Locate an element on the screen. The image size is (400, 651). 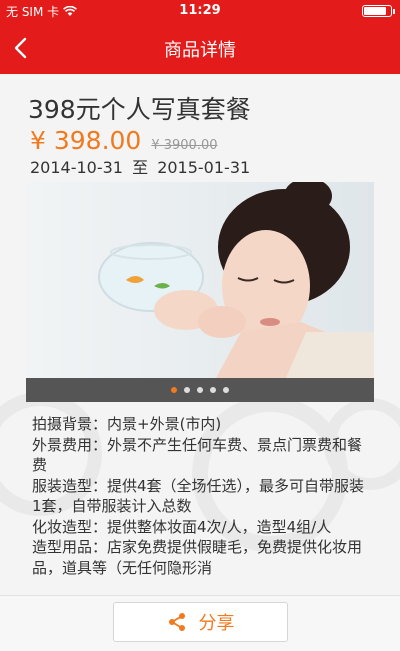
carousel-indicator is located at coordinates (200, 390).